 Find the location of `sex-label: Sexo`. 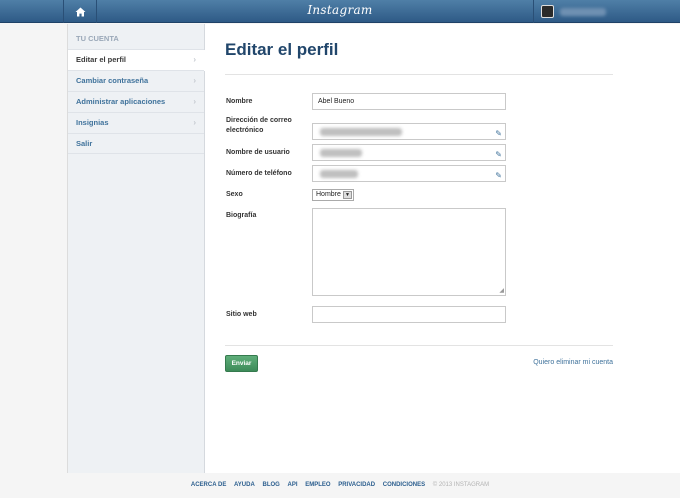

sex-label: Sexo is located at coordinates (234, 194).